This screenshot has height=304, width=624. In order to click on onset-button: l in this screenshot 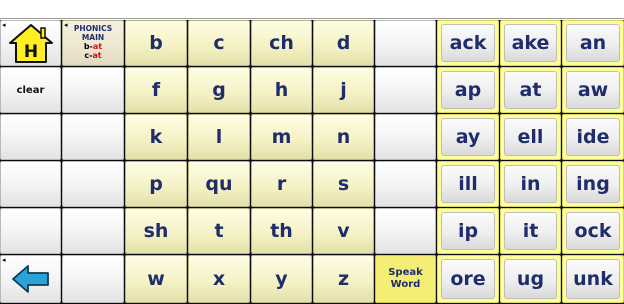, I will do `click(219, 137)`.